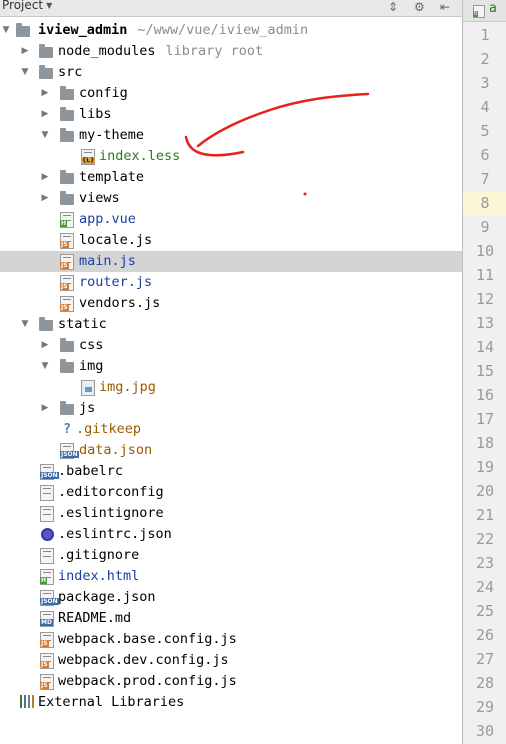 This screenshot has width=506, height=744. I want to click on tree-node-label: locale.js, so click(116, 240).